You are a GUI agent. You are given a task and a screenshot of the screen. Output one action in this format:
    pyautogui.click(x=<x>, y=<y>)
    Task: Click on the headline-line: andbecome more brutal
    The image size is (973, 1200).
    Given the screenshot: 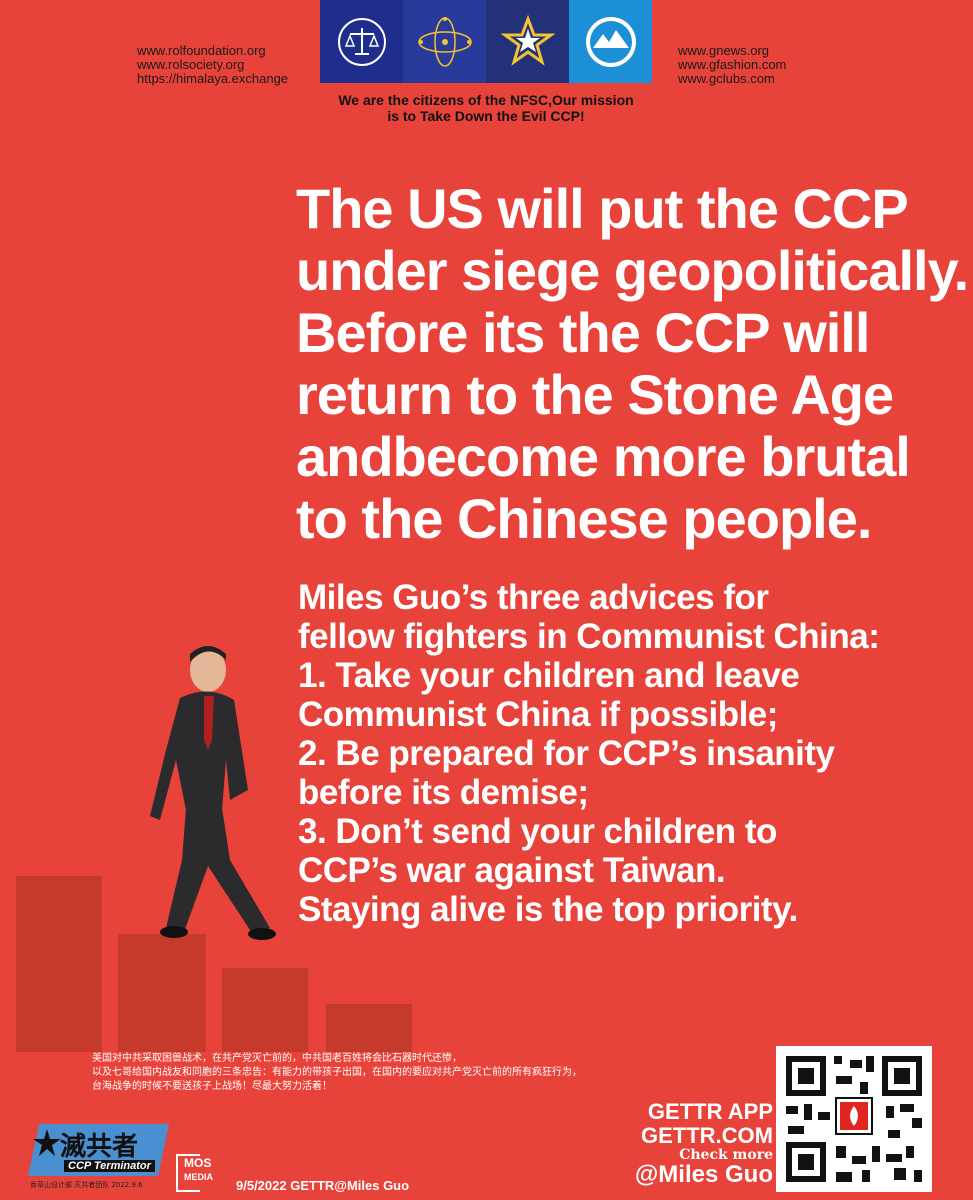 What is the action you would take?
    pyautogui.click(x=603, y=456)
    